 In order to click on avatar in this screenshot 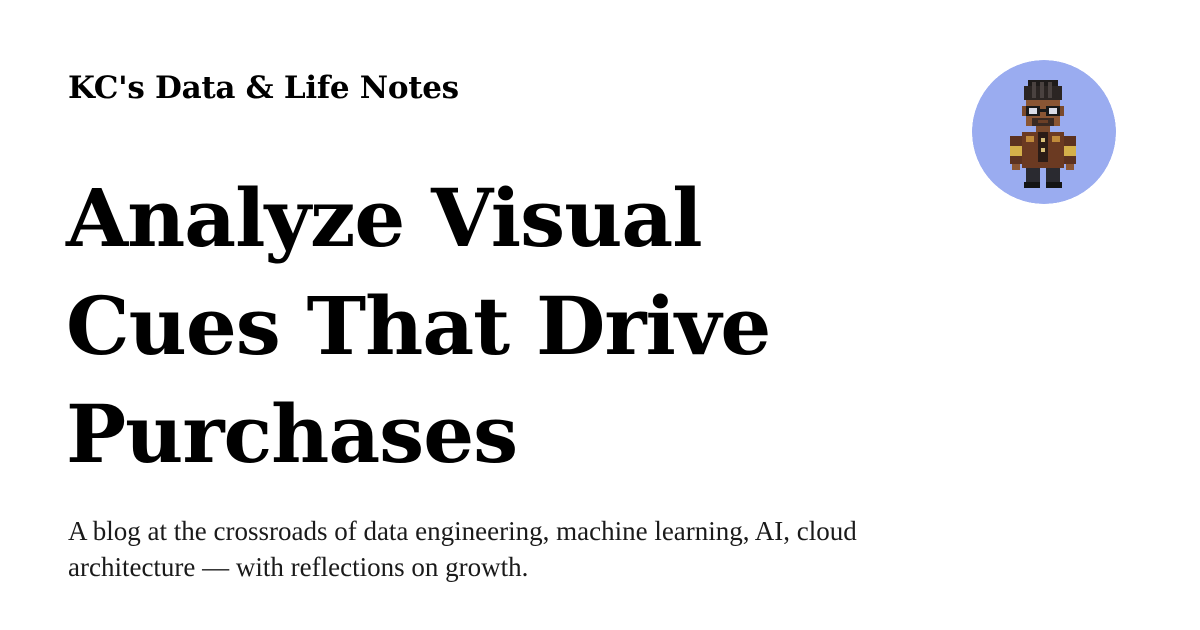, I will do `click(1044, 132)`.